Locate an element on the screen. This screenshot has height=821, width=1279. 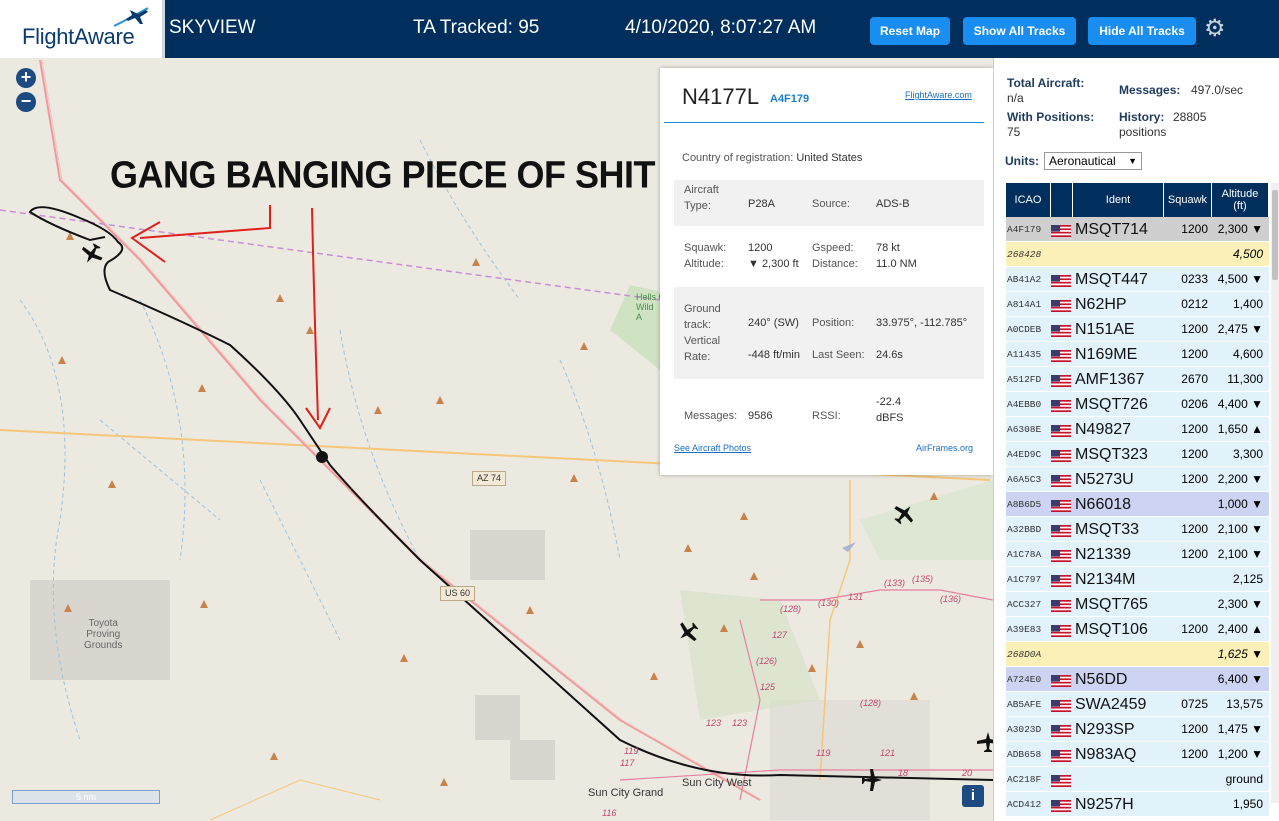
table-row: ADB658 N983AQ 1200 1,200 ▼ is located at coordinates (1137, 754).